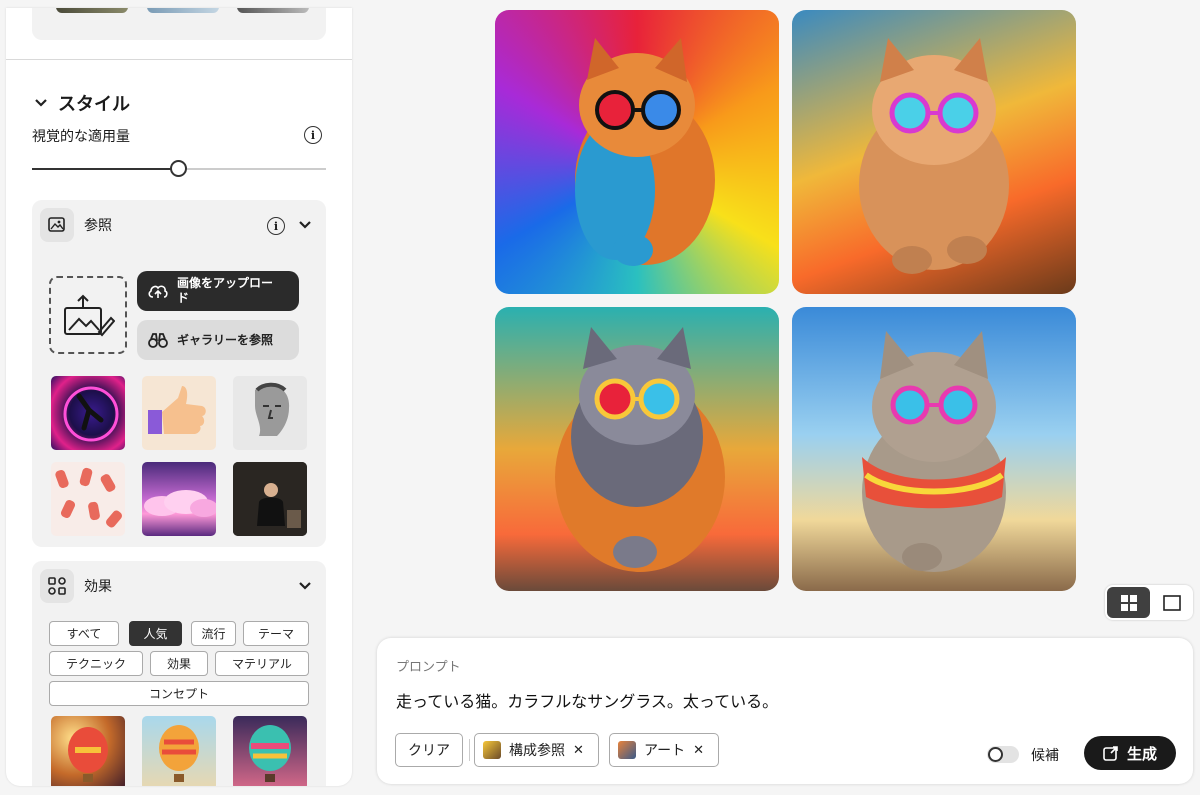  What do you see at coordinates (96, 663) in the screenshot?
I see `chip-technique: テクニック` at bounding box center [96, 663].